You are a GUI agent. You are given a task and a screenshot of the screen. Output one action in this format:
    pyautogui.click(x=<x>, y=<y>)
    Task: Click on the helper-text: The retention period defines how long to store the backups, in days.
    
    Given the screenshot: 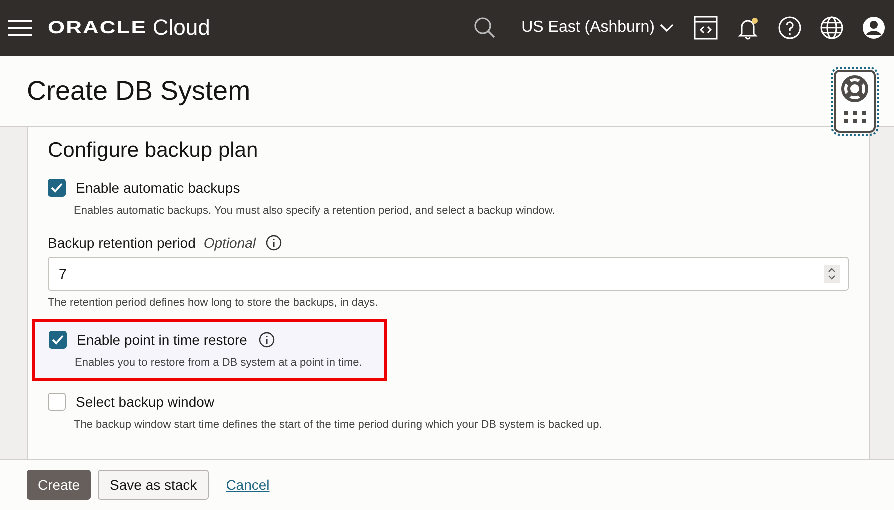 What is the action you would take?
    pyautogui.click(x=214, y=303)
    